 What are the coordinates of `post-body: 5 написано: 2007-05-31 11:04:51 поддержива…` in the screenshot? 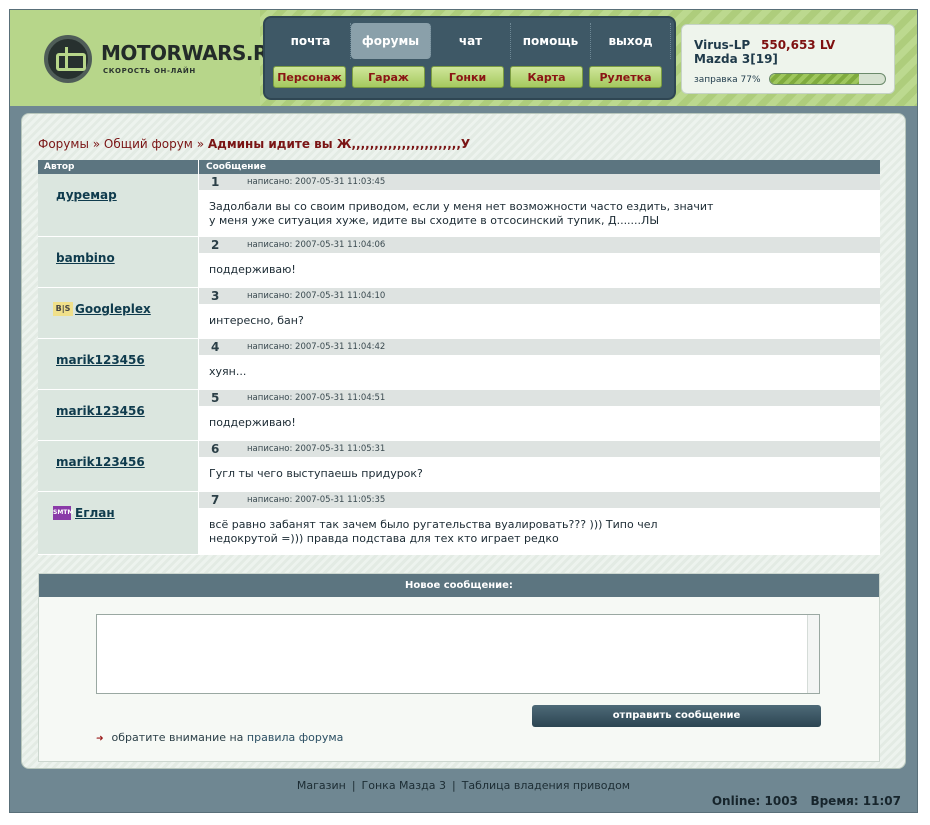 It's located at (539, 415).